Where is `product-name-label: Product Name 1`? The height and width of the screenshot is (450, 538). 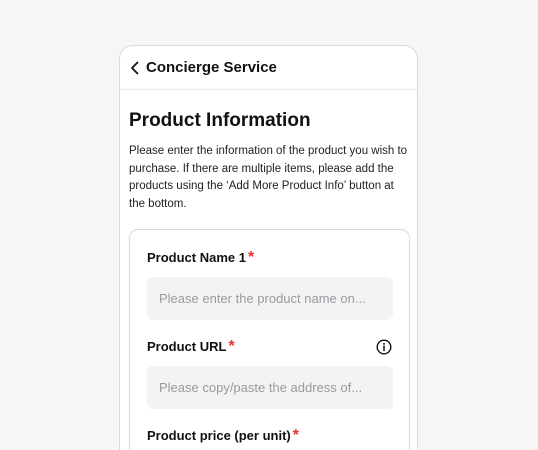 product-name-label: Product Name 1 is located at coordinates (196, 257).